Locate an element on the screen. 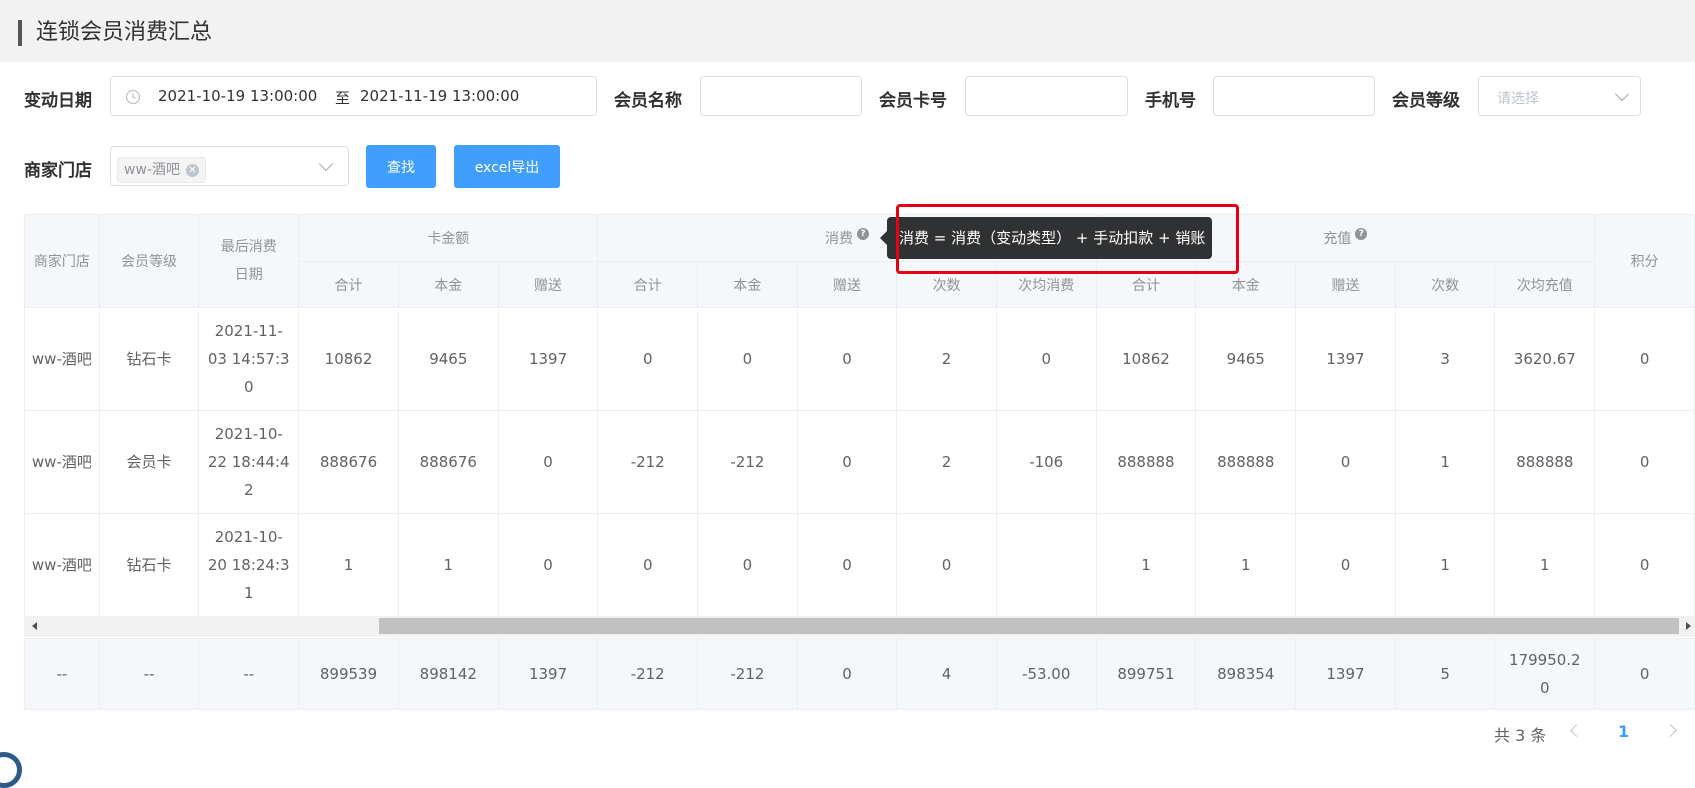 This screenshot has width=1695, height=788. card-no-label: 会员卡号 is located at coordinates (913, 101).